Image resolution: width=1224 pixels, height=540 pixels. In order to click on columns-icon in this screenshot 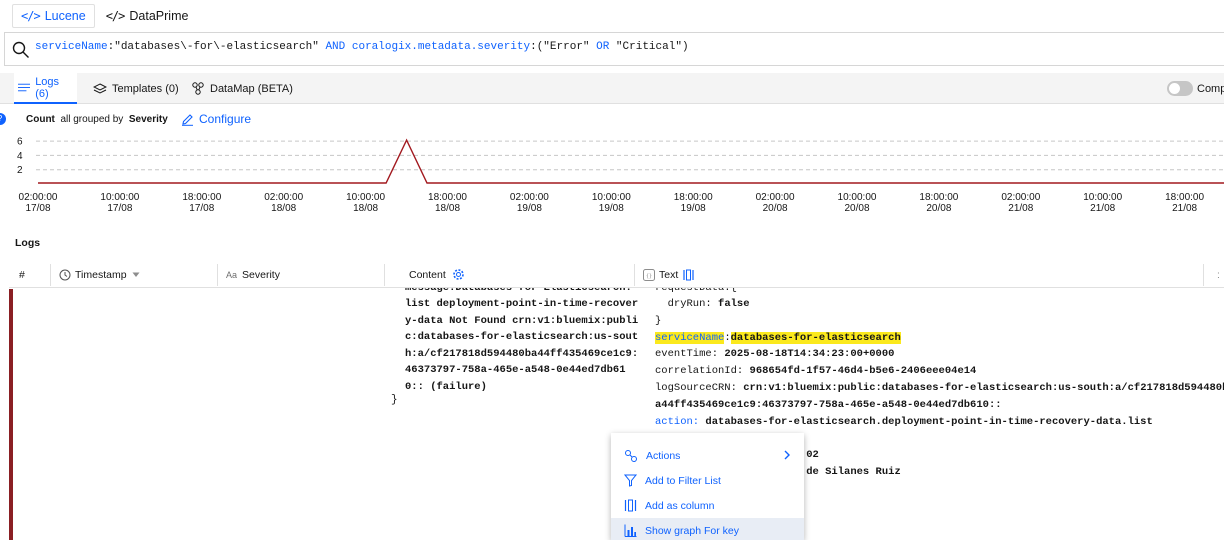, I will do `click(688, 275)`.